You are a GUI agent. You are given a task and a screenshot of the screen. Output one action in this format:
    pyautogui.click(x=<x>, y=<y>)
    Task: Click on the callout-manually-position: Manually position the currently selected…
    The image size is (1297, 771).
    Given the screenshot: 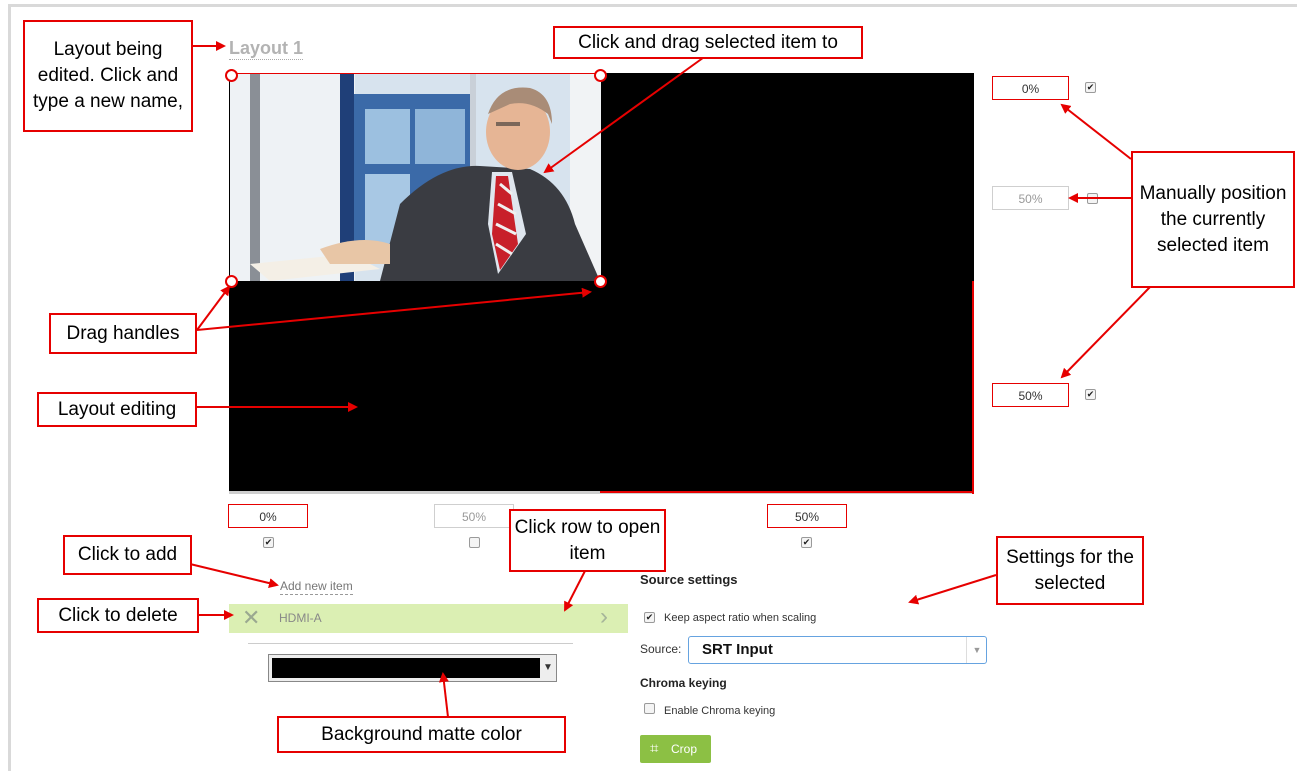 What is the action you would take?
    pyautogui.click(x=1213, y=219)
    